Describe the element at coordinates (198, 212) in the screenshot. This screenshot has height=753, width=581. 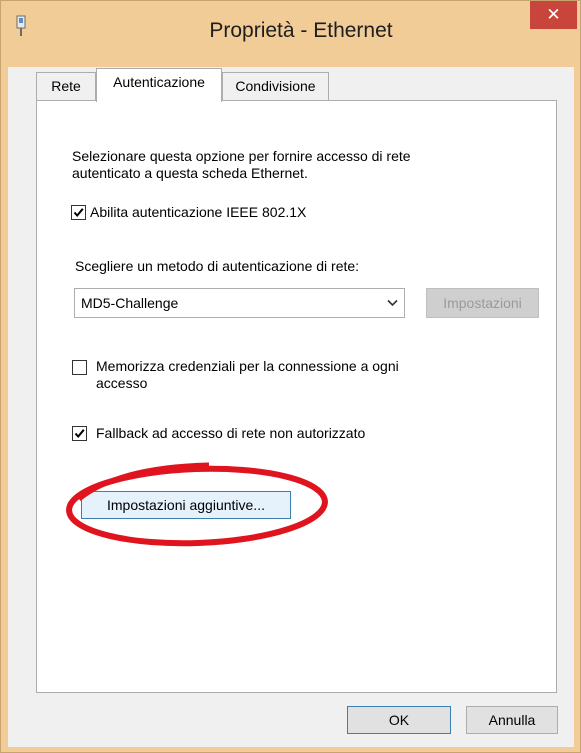
I see `enable-8021x-label: Abilita autenticazione IEEE 802.1X` at that location.